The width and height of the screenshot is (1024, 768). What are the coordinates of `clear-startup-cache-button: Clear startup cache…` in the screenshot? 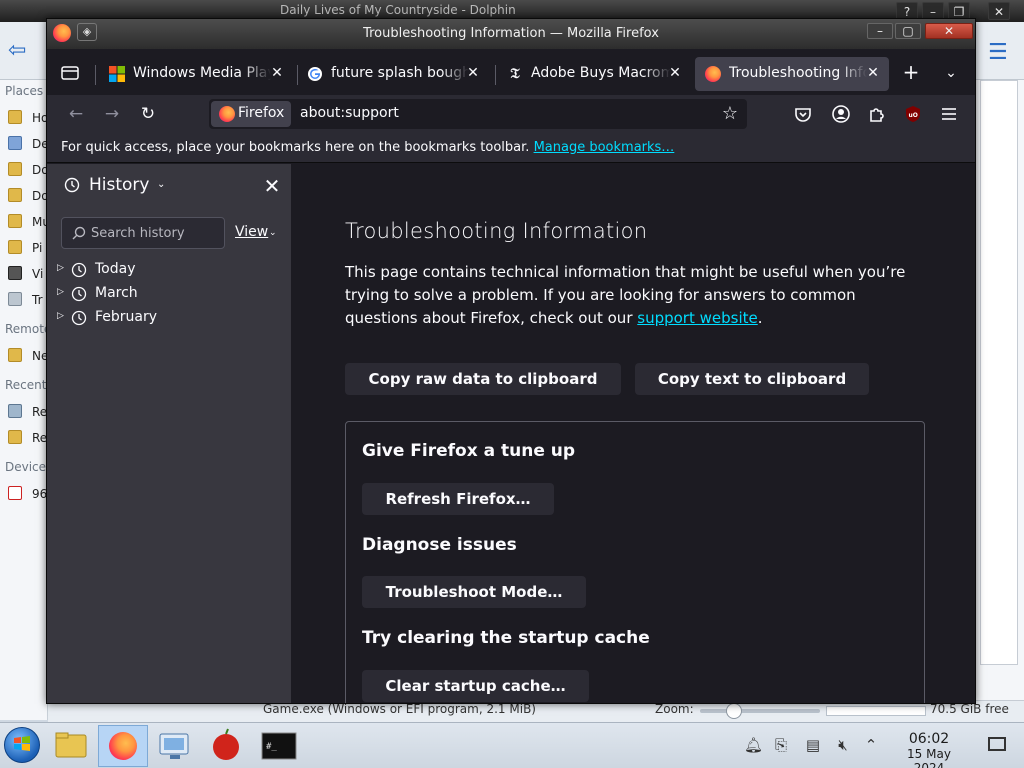 It's located at (475, 686).